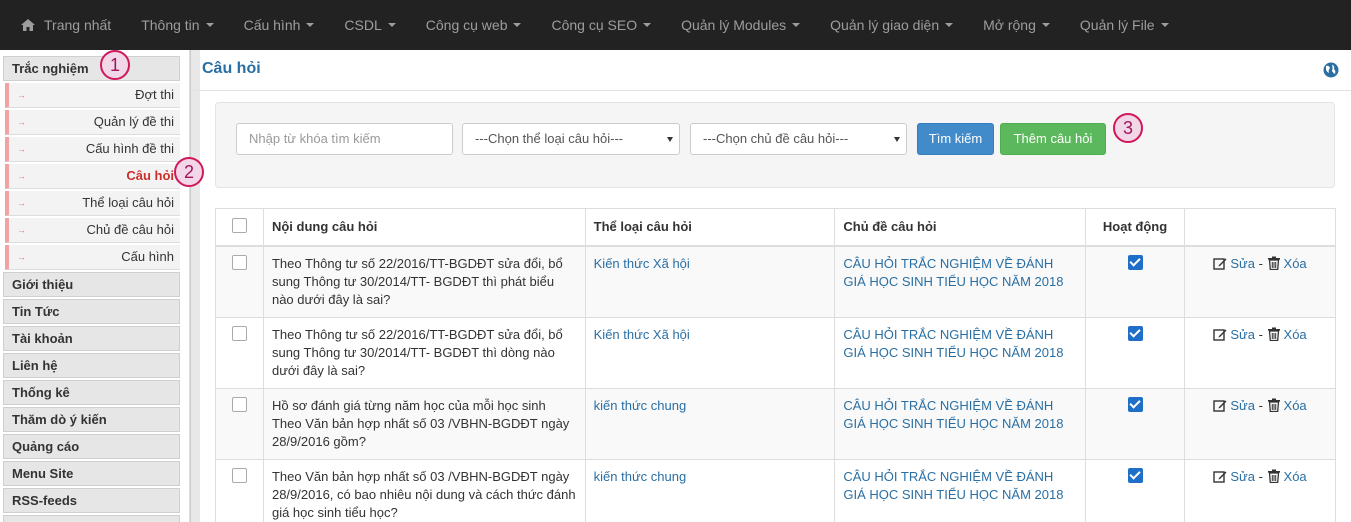 The height and width of the screenshot is (522, 1351). Describe the element at coordinates (91, 419) in the screenshot. I see `sidebar-group-tham-do-y-kien: Thăm dò ý kiến` at that location.